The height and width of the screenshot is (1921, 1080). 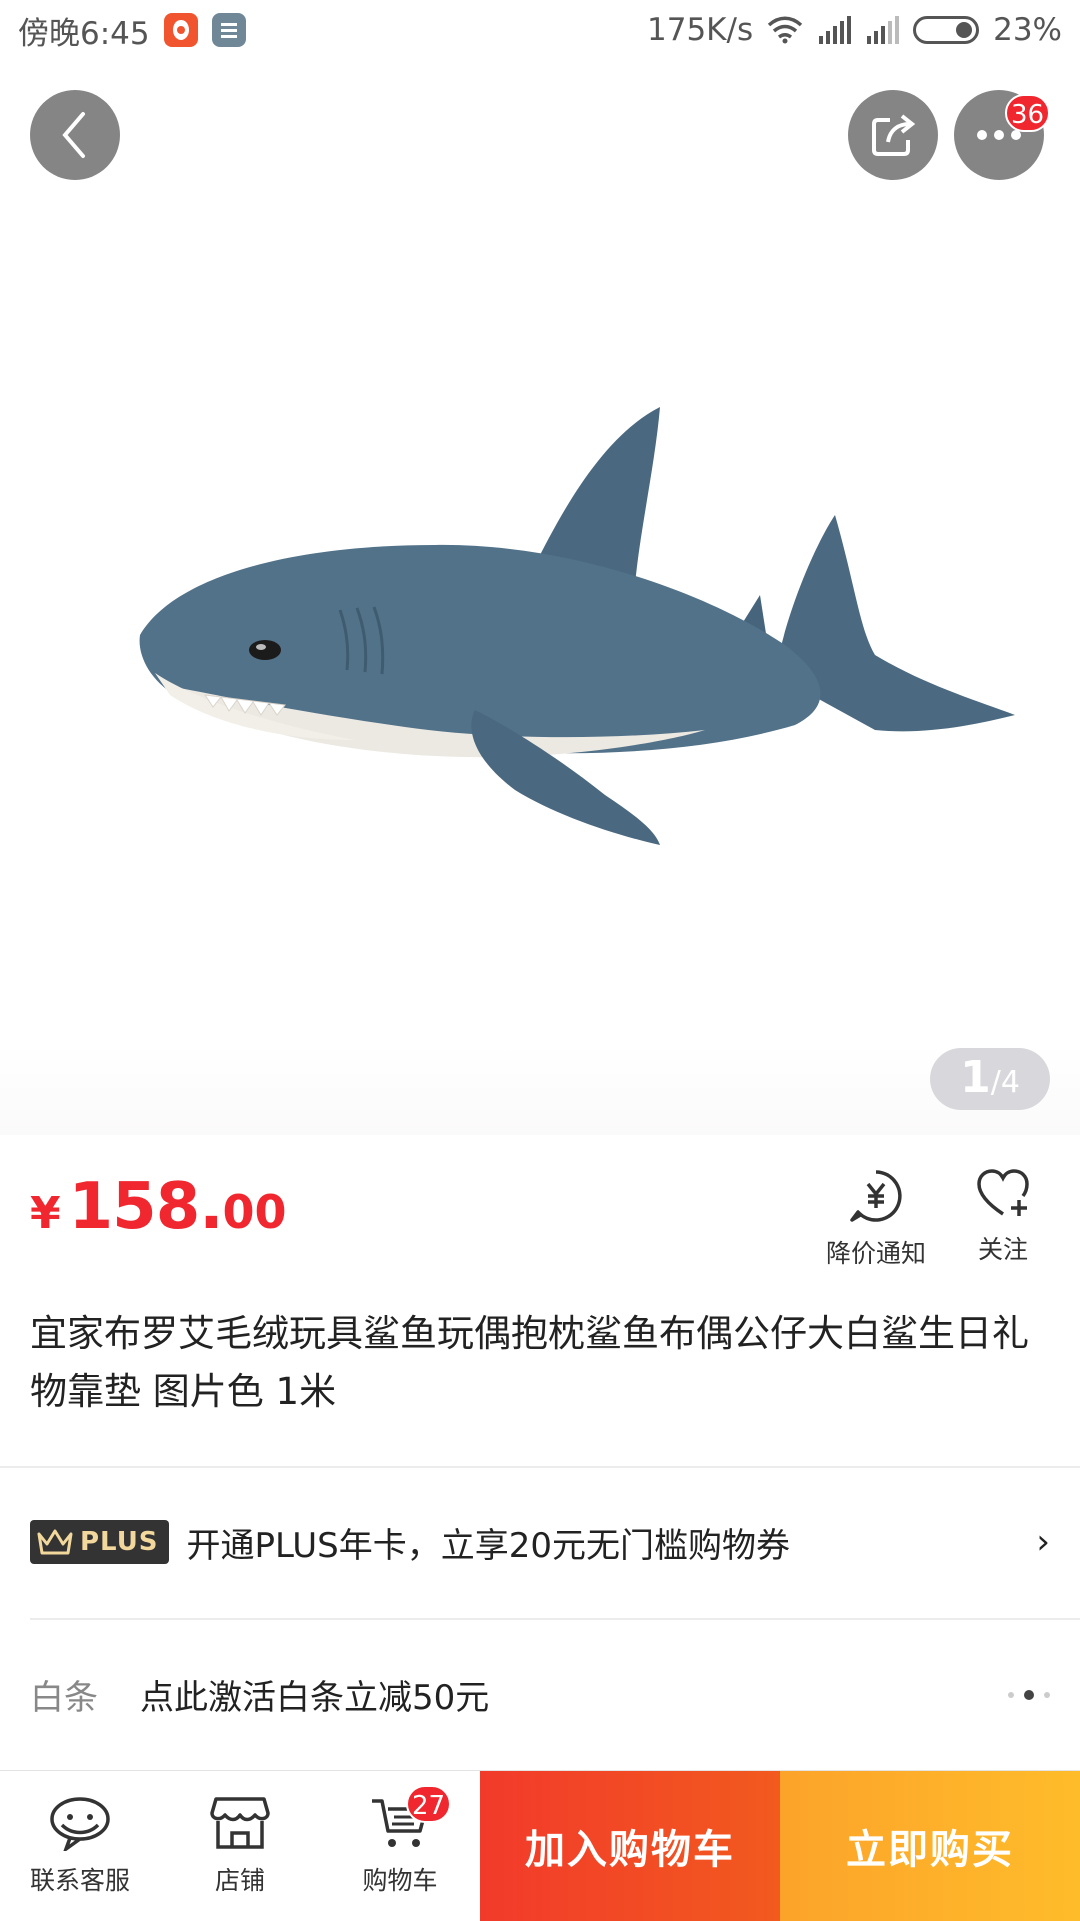 What do you see at coordinates (540, 30) in the screenshot?
I see `status-bar: 傍晚6:45 175K/s 23%` at bounding box center [540, 30].